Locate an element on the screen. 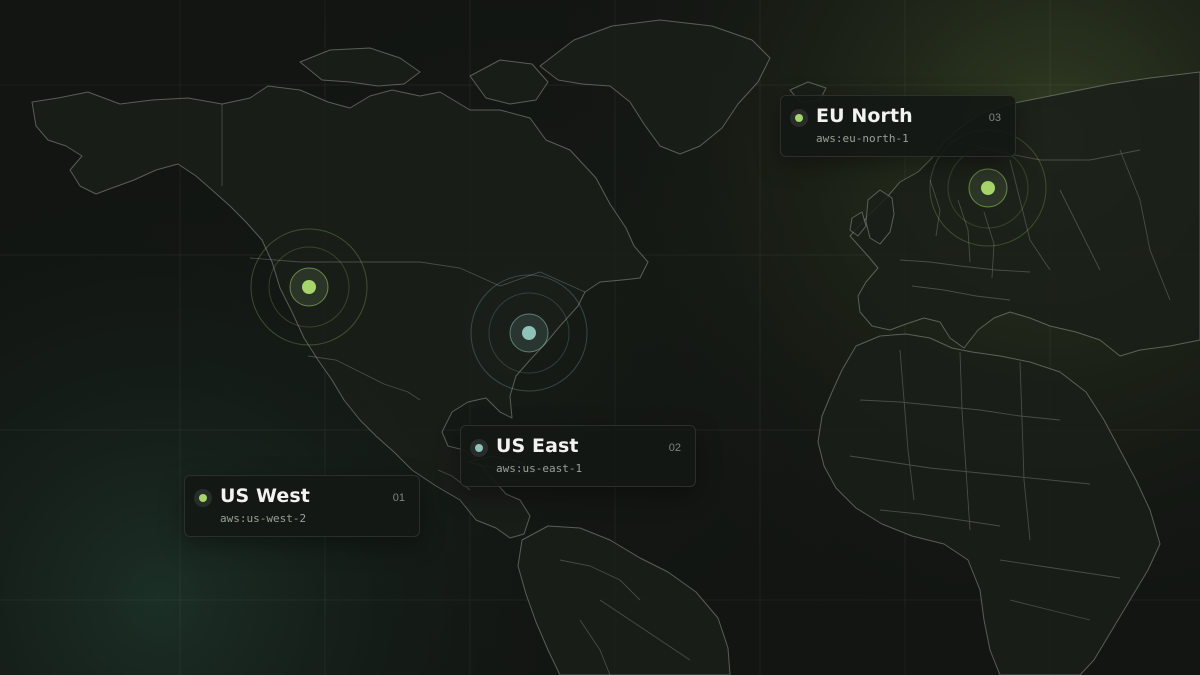 Image resolution: width=1200 pixels, height=675 pixels. region-index: 01 is located at coordinates (398, 498).